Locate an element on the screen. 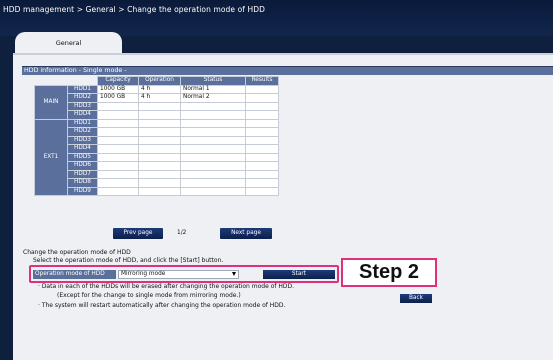 This screenshot has height=360, width=553. operation-mode-select: Mirroring mode is located at coordinates (178, 274).